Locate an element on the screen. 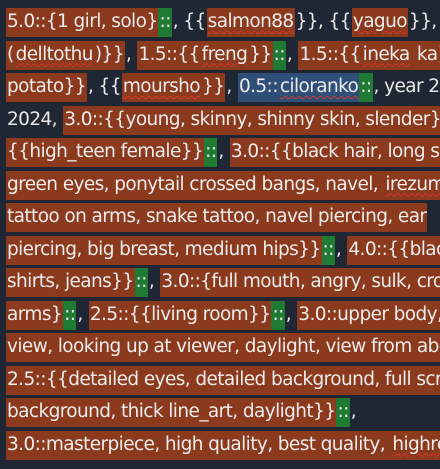  weighted-token: background, thick line_art, daylight}} is located at coordinates (171, 412).